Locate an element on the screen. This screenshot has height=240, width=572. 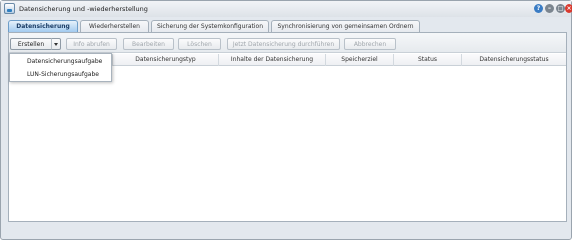
column-header-destination: Speicherziel is located at coordinates (359, 60).